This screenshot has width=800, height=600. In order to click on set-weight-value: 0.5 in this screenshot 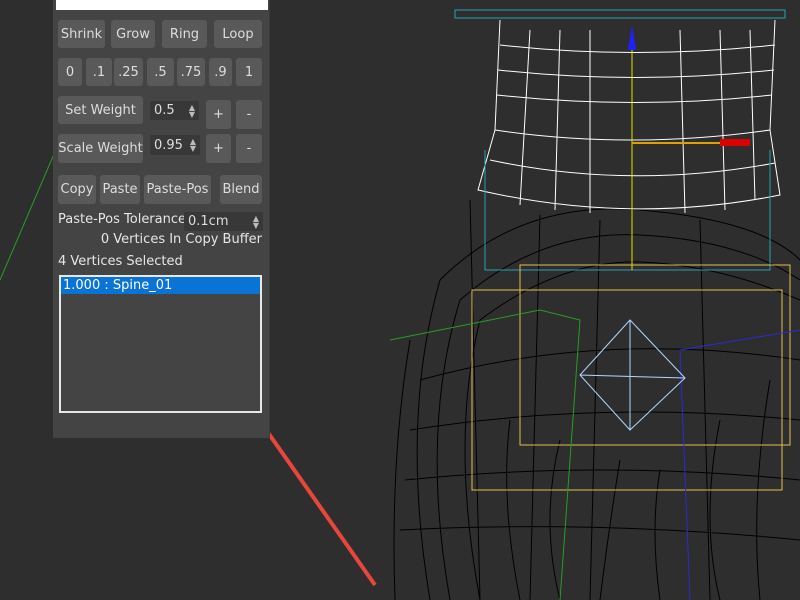, I will do `click(164, 110)`.